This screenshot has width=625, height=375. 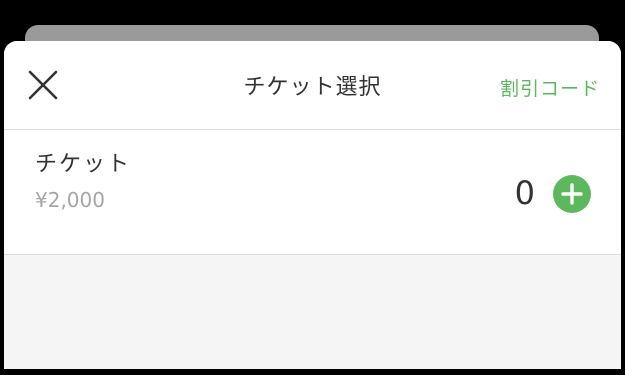 I want to click on ticket-price: ¥2,000, so click(x=70, y=200).